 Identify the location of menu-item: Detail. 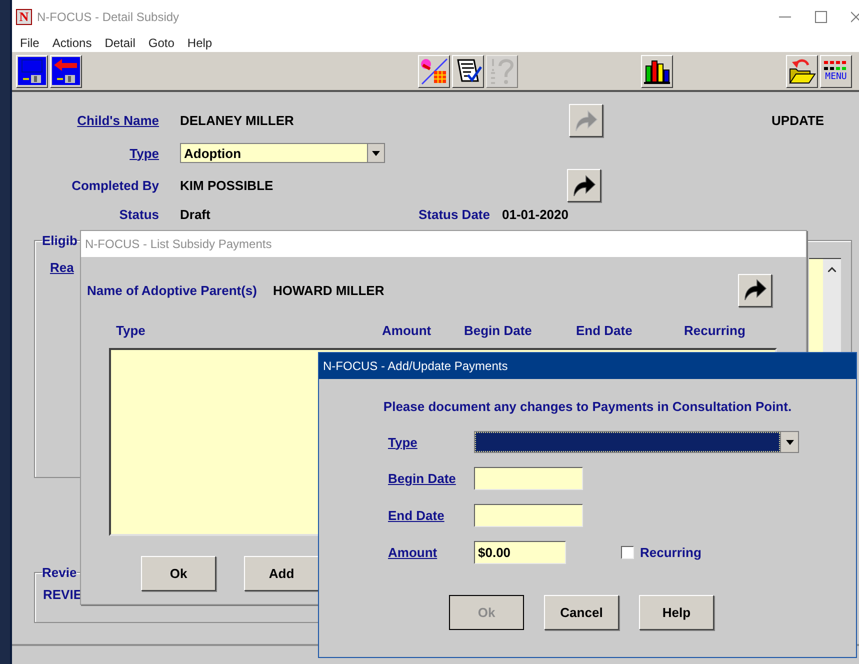
(120, 43).